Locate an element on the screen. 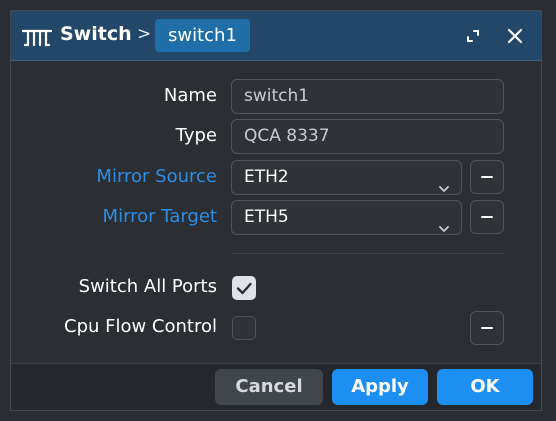  mirror-target-clear-button is located at coordinates (487, 217).